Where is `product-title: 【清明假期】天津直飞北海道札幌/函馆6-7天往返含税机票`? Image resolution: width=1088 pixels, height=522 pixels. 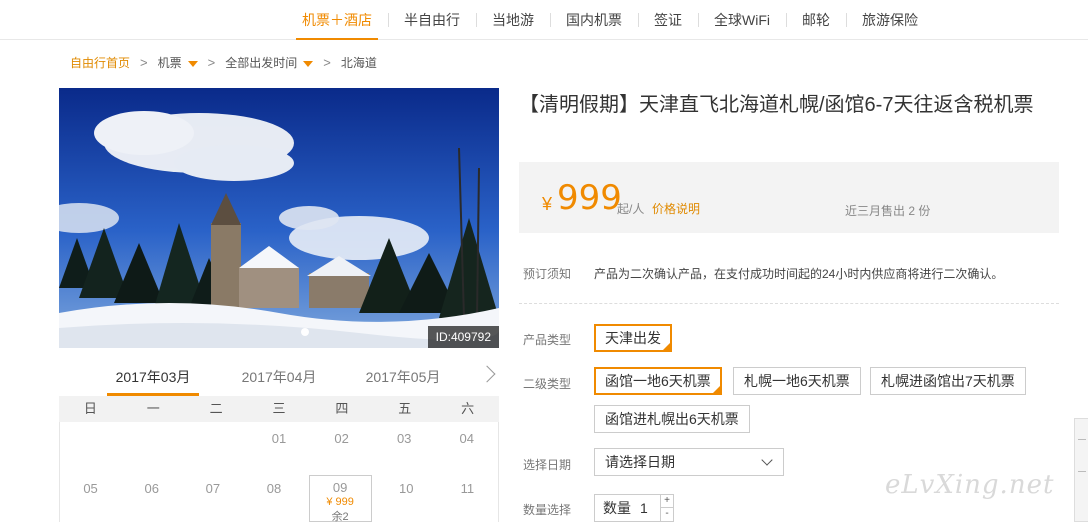 product-title: 【清明假期】天津直飞北海道札幌/函馆6-7天往返含税机票 is located at coordinates (776, 105).